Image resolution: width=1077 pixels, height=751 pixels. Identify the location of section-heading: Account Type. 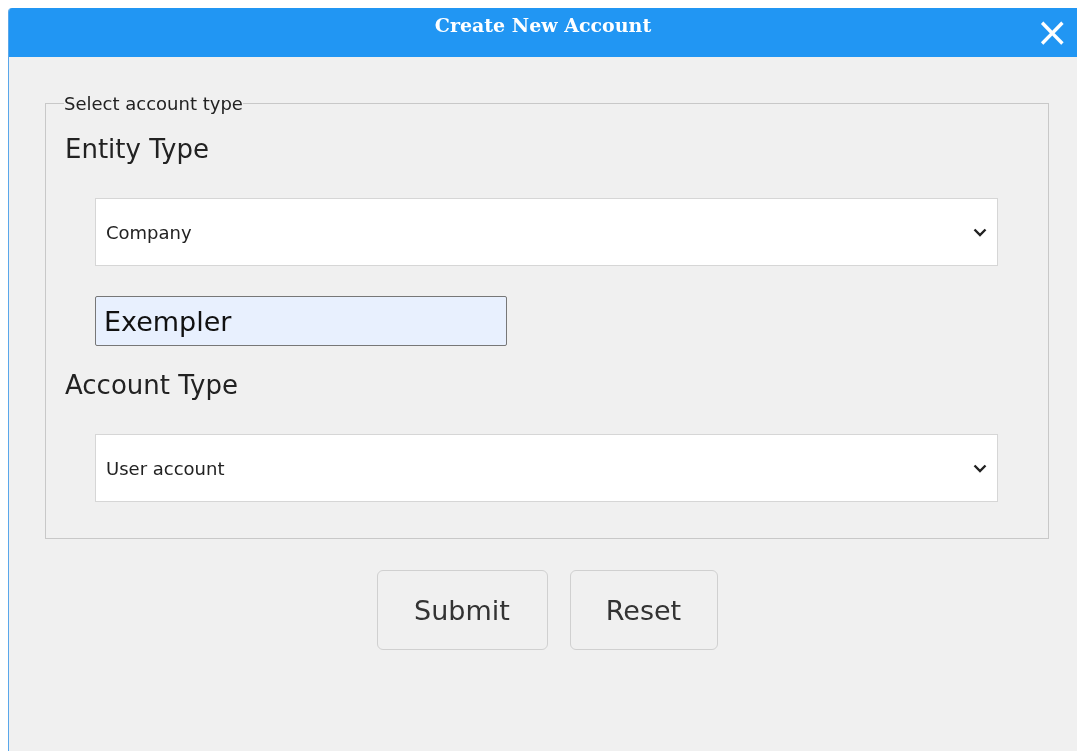
(152, 385).